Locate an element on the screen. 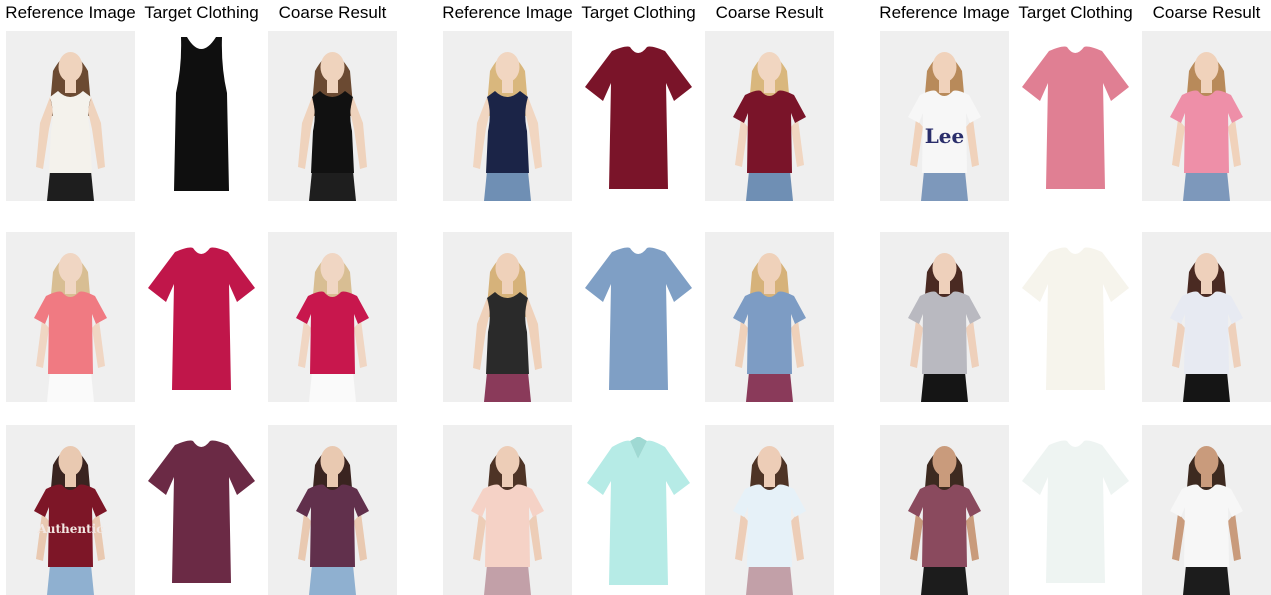 The height and width of the screenshot is (595, 1271). shirt-print-text: Authentic is located at coordinates (69, 529).